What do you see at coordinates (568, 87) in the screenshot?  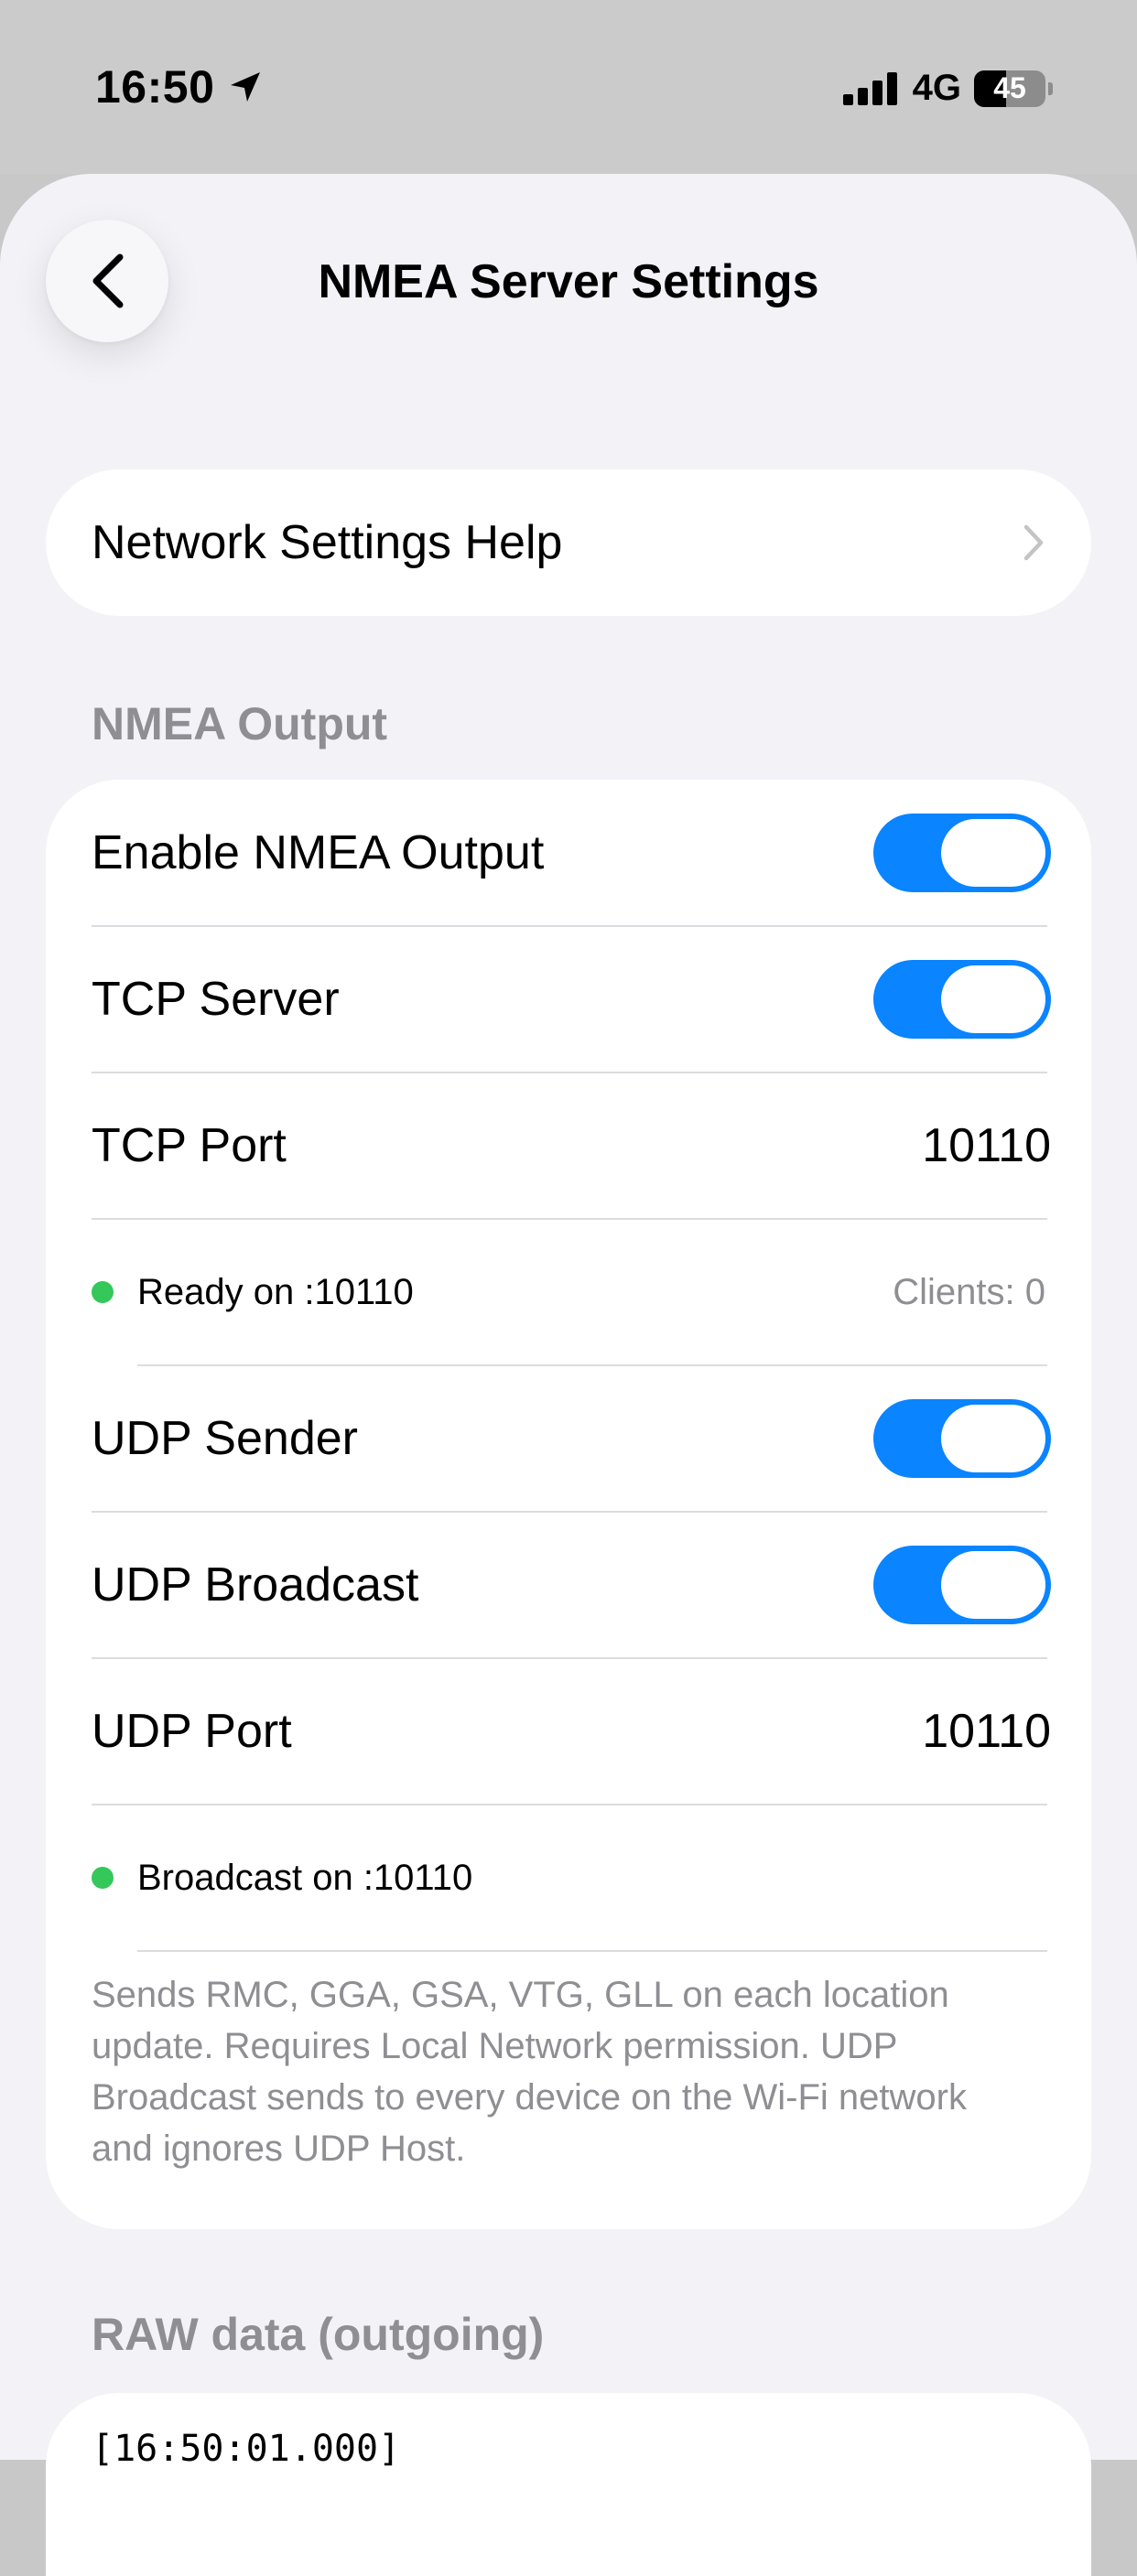 I see `status-bar: 16:50 4G 45` at bounding box center [568, 87].